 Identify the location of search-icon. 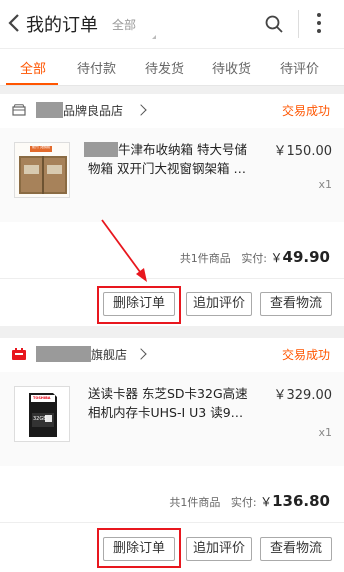
(274, 24).